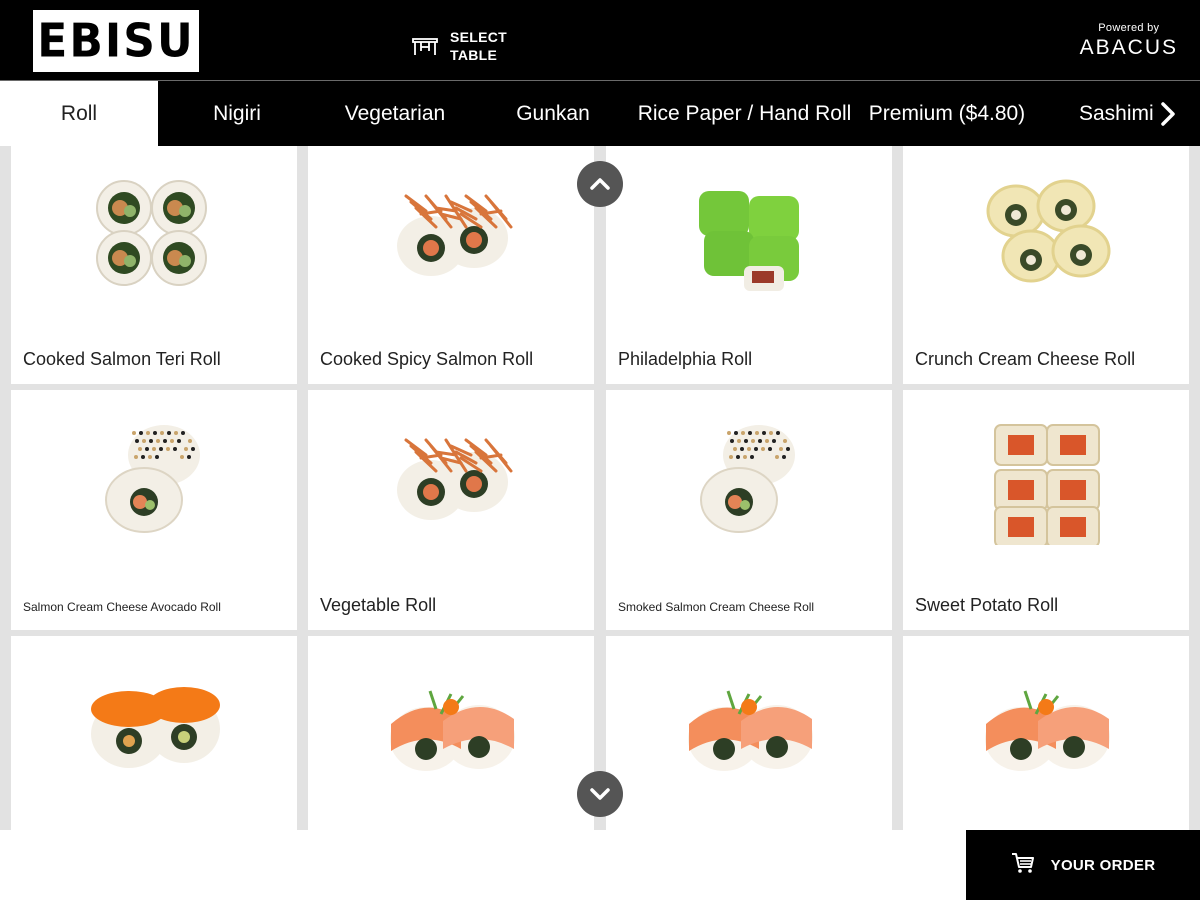  I want to click on tab-premium: Premium ($4.80), so click(947, 114).